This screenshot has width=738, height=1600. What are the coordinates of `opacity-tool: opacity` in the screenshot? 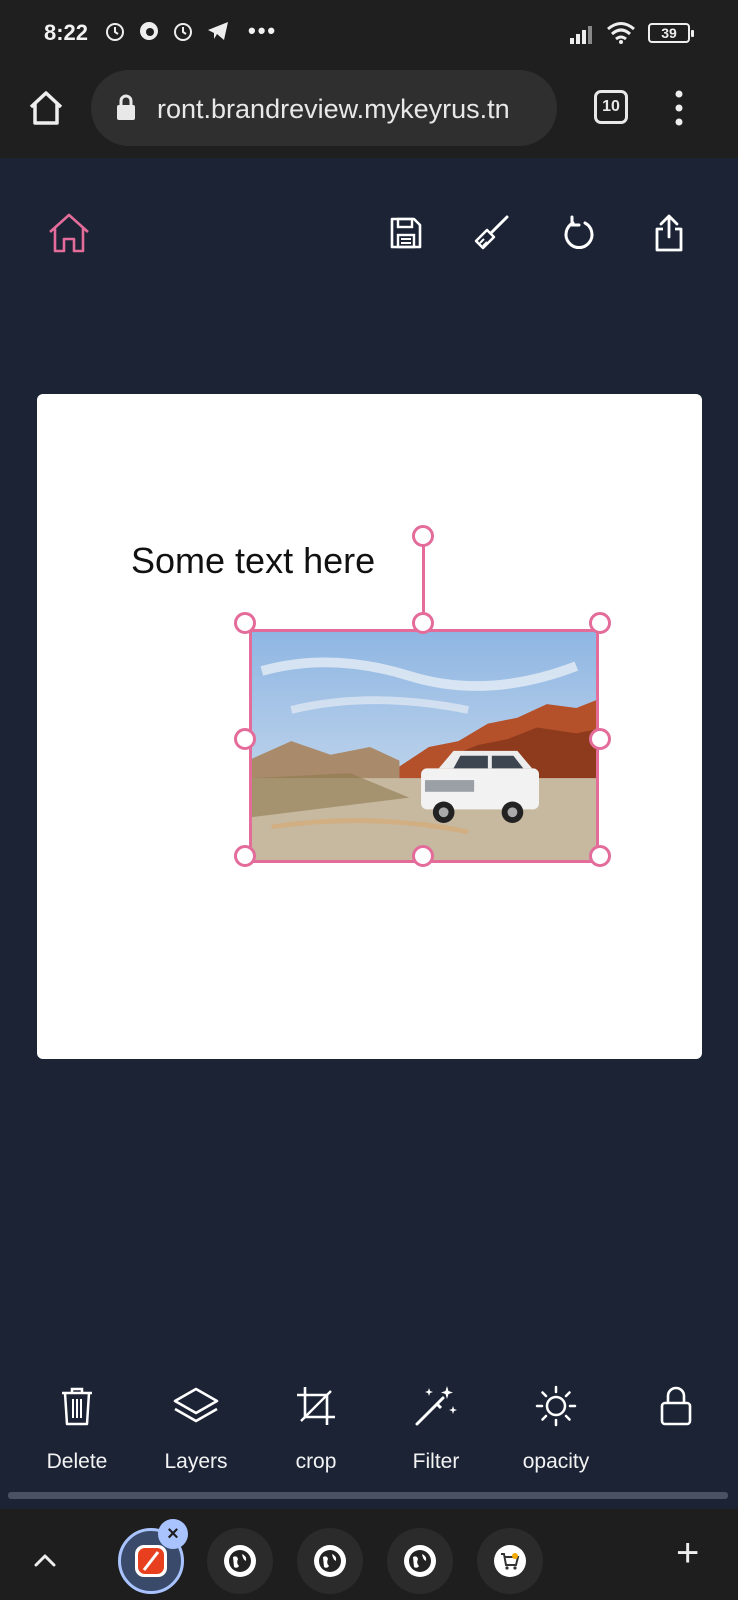 It's located at (556, 1425).